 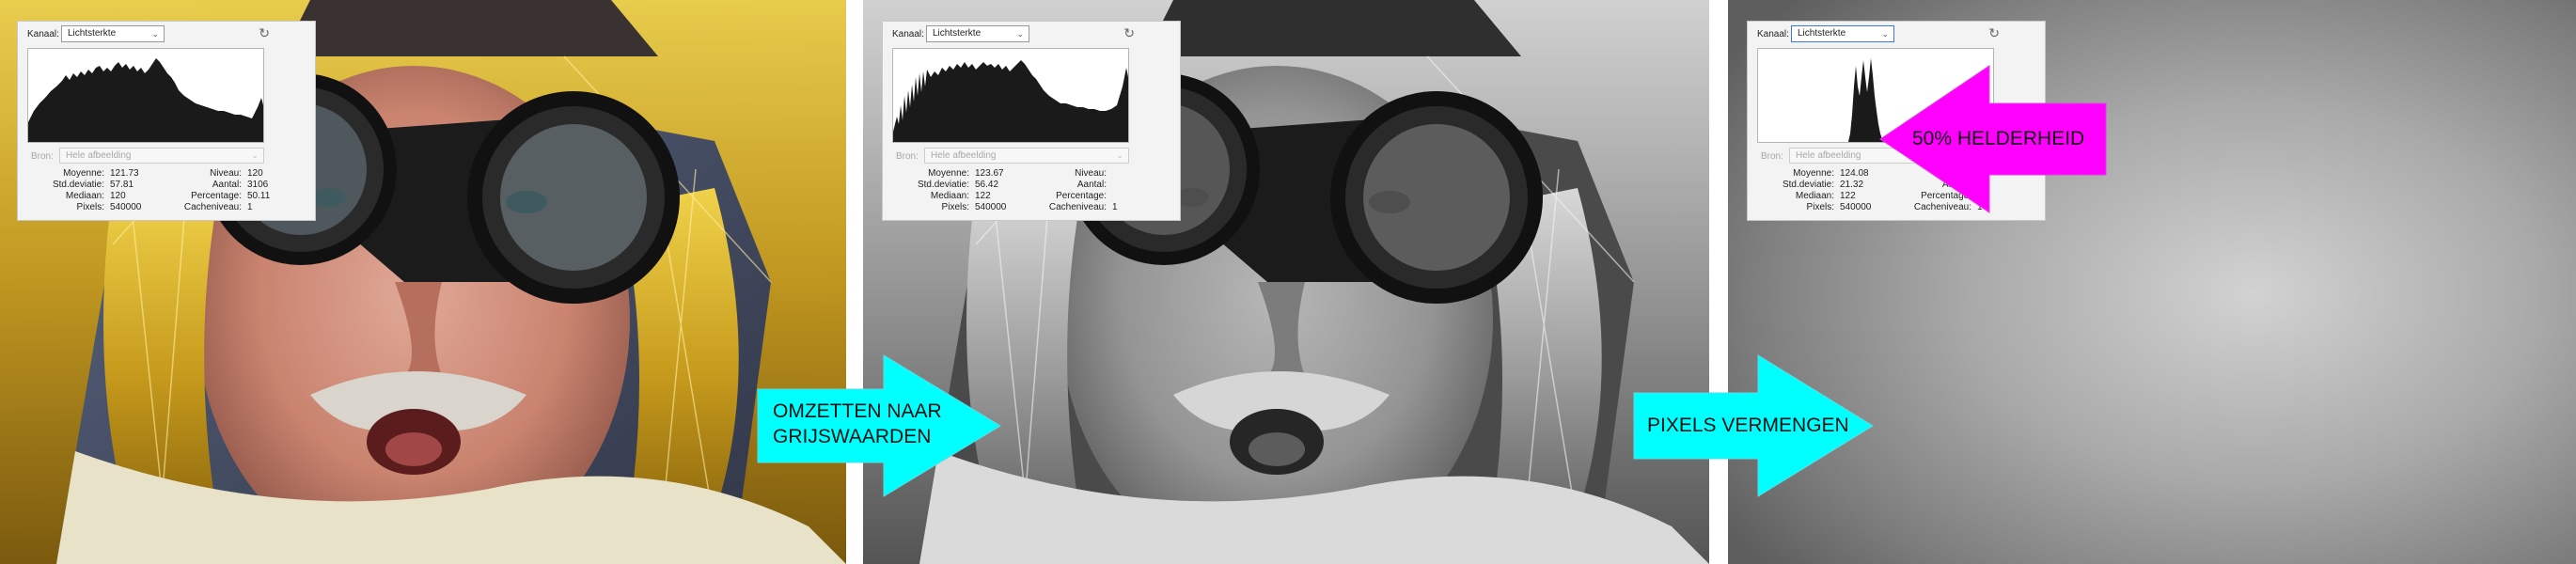 What do you see at coordinates (1852, 185) in the screenshot?
I see `stat-value: 21.32` at bounding box center [1852, 185].